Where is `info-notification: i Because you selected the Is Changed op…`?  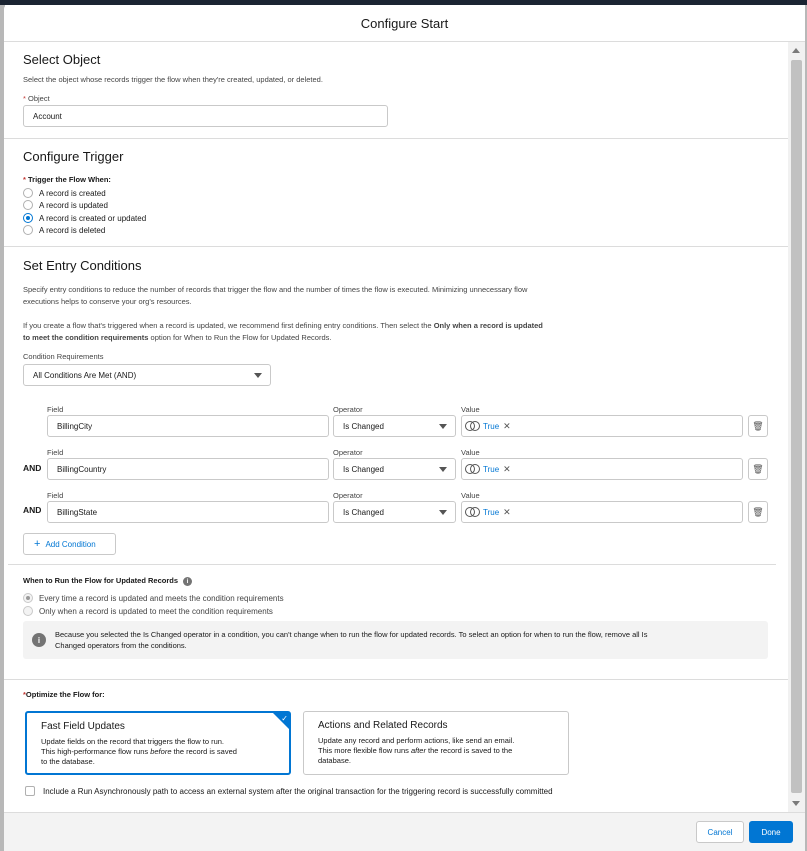
info-notification: i Because you selected the Is Changed op… is located at coordinates (395, 640).